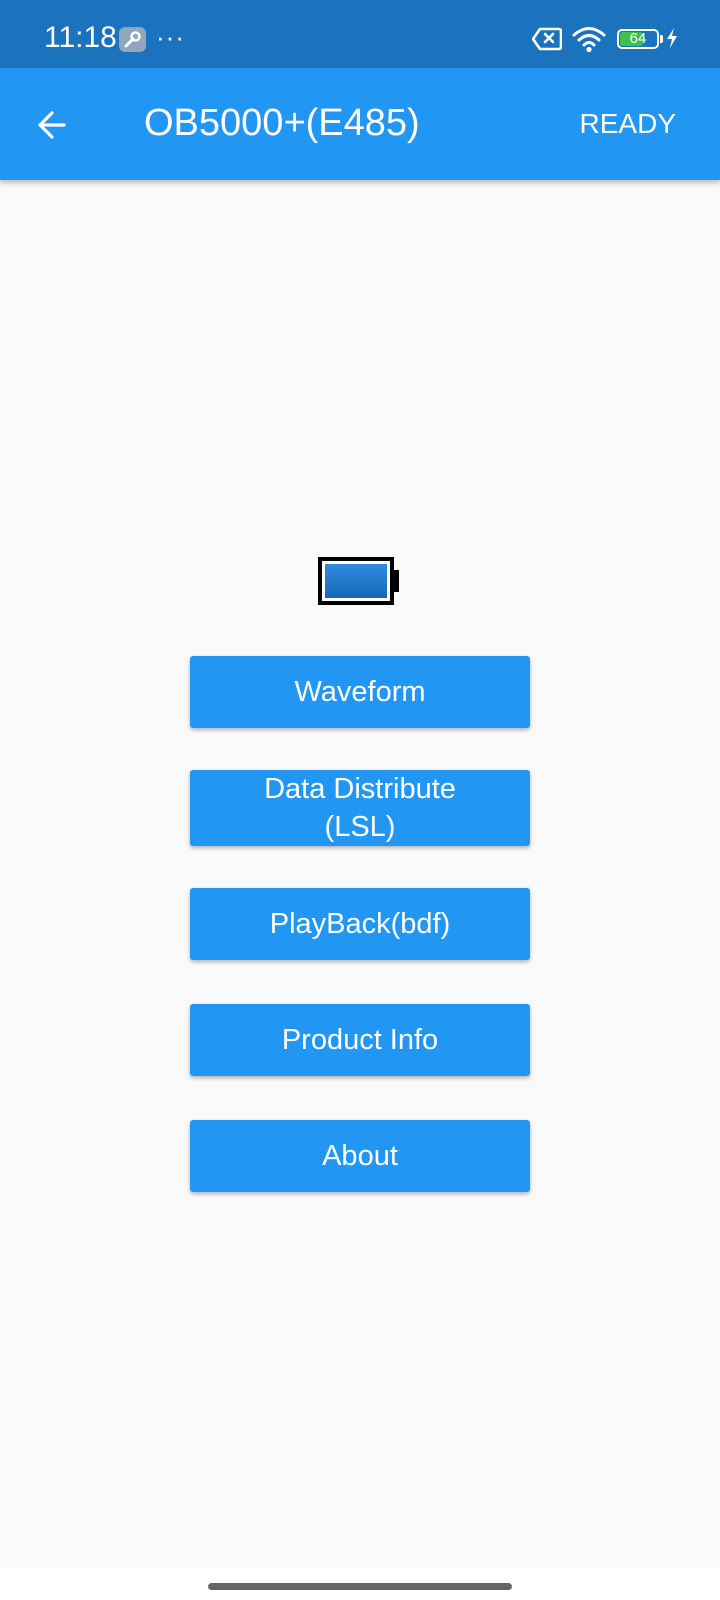  I want to click on playback-label: PlayBack(bdf), so click(360, 923).